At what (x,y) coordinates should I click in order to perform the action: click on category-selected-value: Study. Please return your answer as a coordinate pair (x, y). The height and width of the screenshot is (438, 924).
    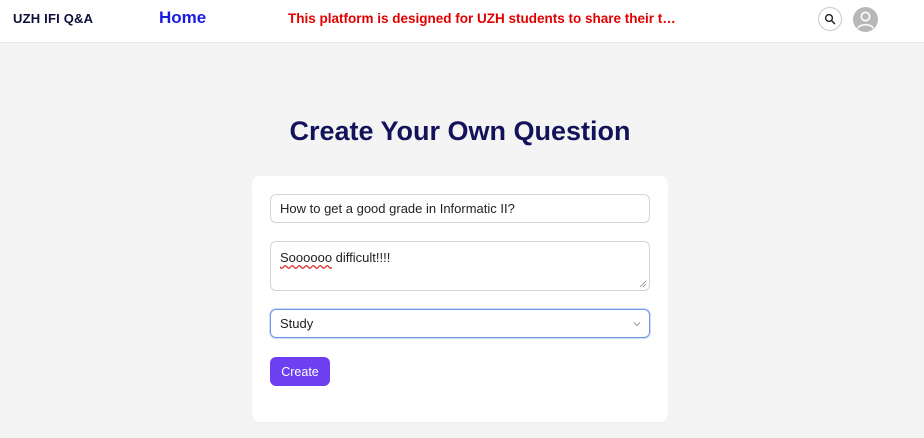
    Looking at the image, I should click on (297, 323).